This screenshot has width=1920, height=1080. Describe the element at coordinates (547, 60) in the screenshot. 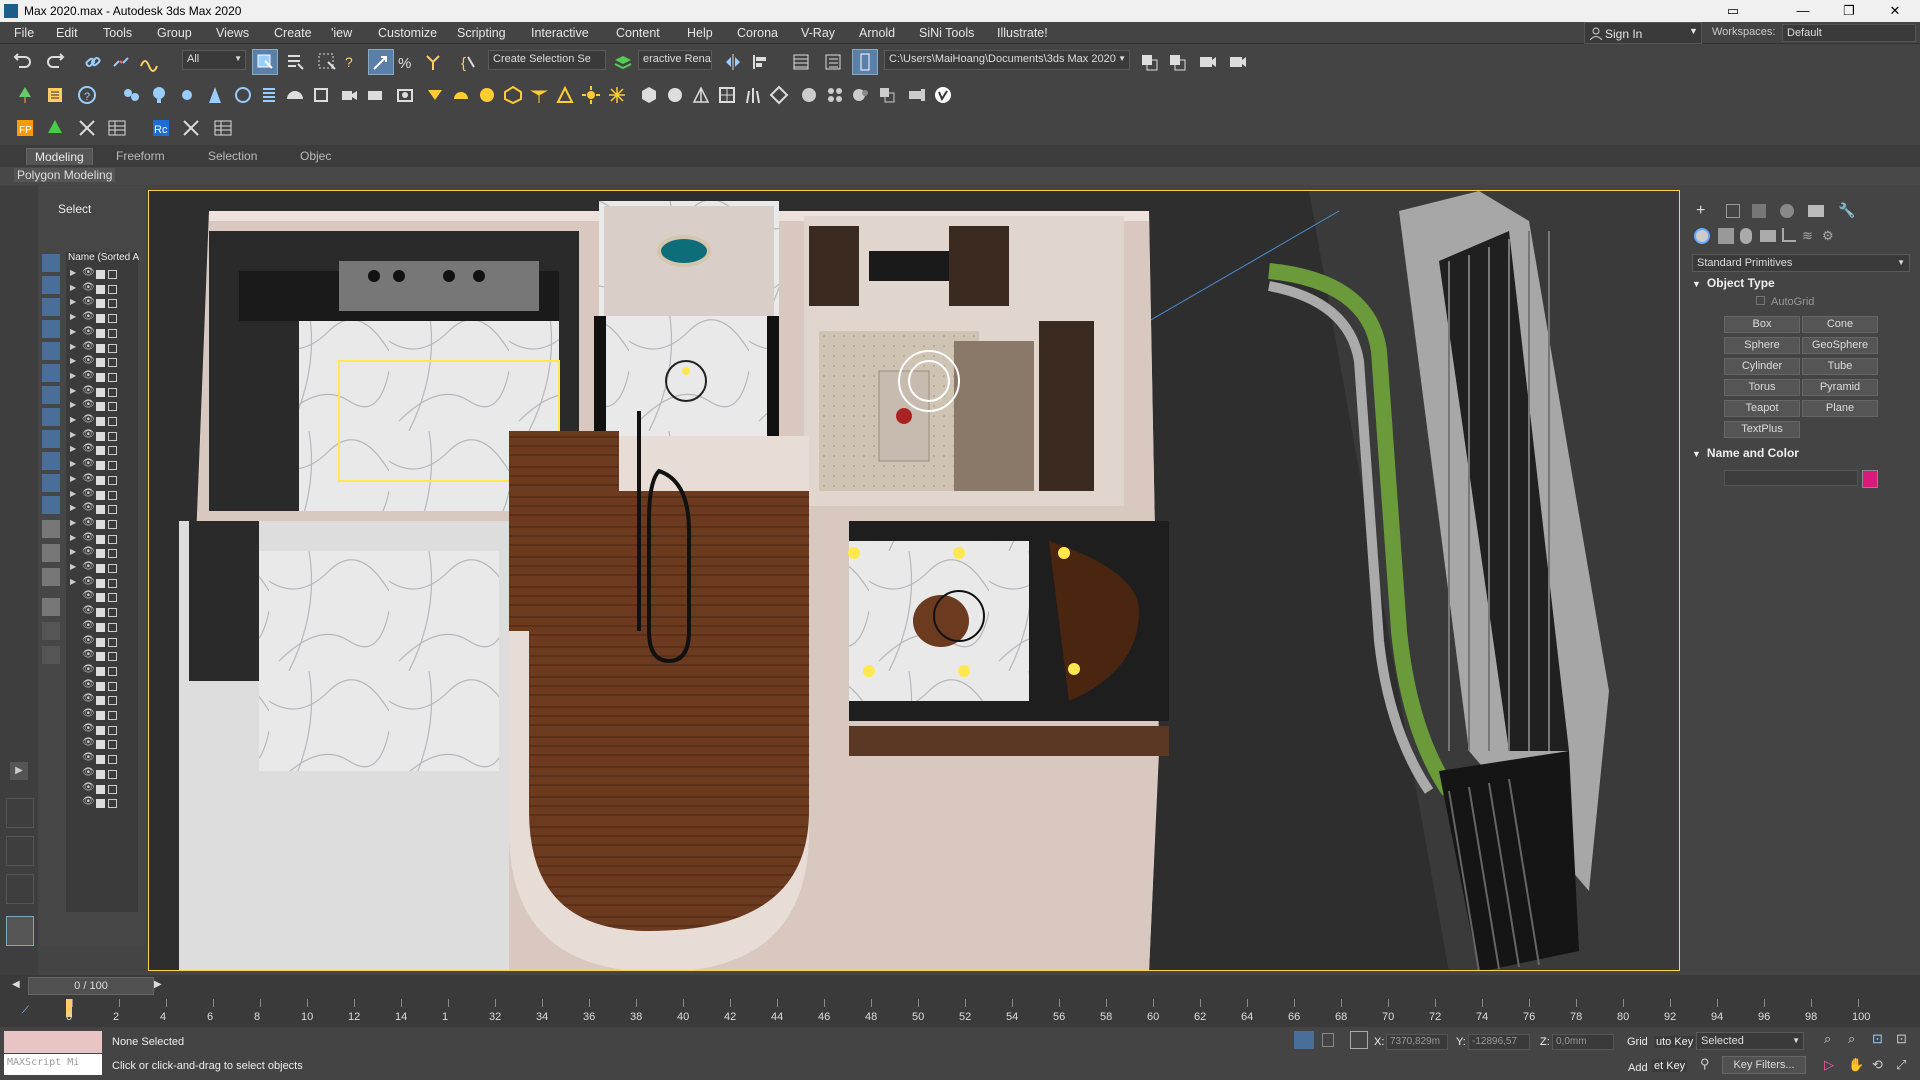

I see `create-selection-set-select: Create Selection Se` at that location.